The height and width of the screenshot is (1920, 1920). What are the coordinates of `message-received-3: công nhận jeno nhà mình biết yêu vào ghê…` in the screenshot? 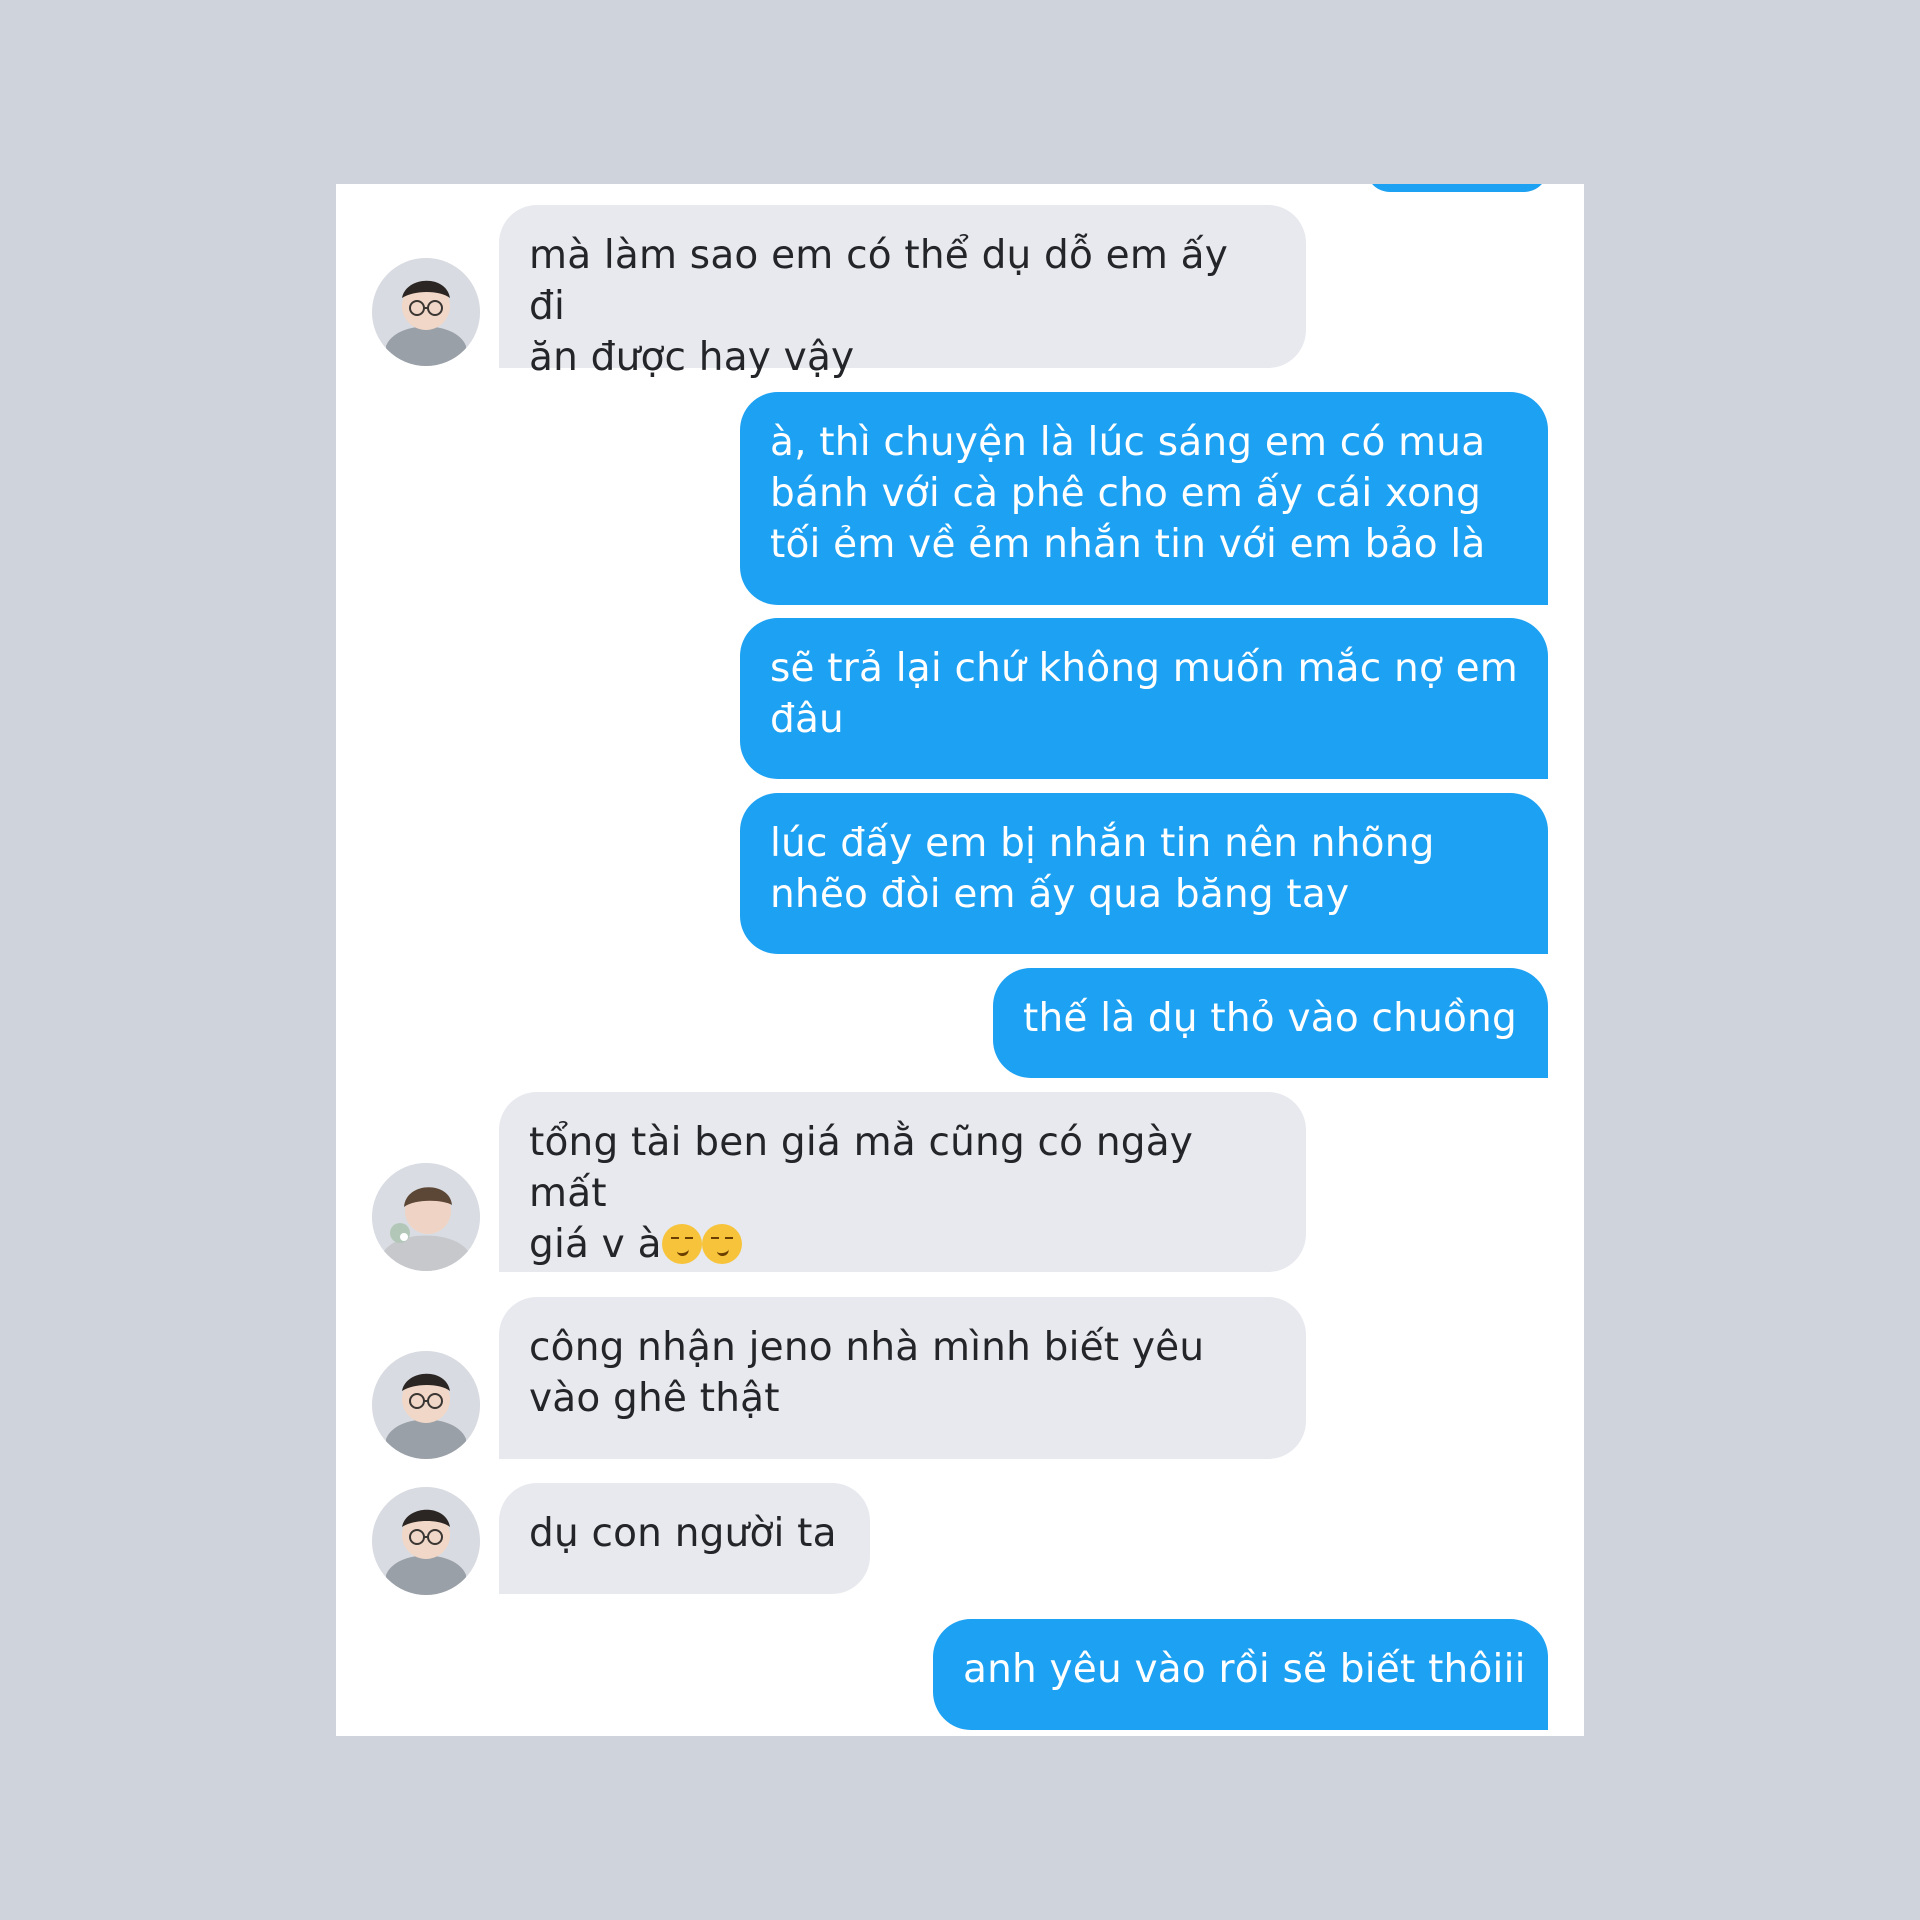 It's located at (902, 1378).